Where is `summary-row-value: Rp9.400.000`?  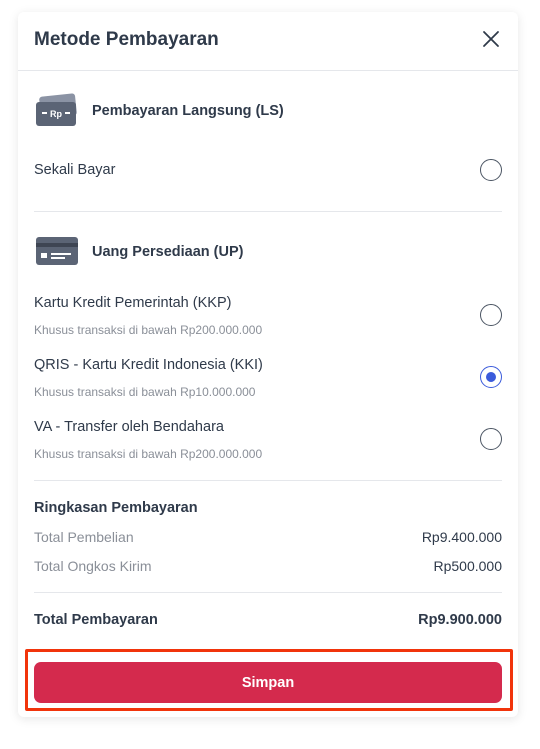 summary-row-value: Rp9.400.000 is located at coordinates (461, 537).